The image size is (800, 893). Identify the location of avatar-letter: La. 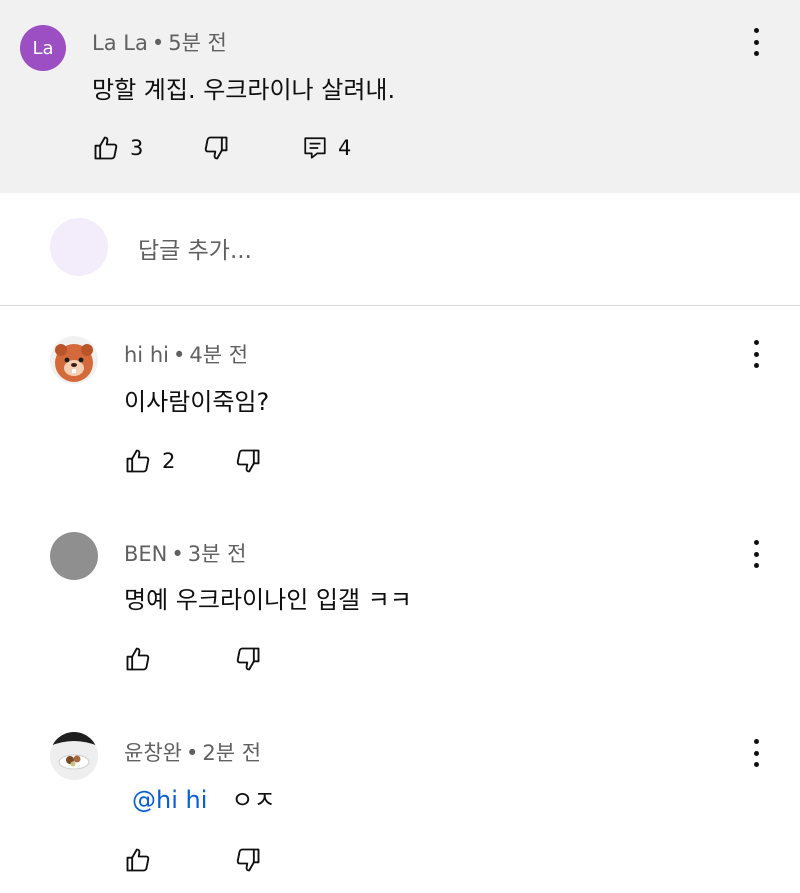
(43, 48).